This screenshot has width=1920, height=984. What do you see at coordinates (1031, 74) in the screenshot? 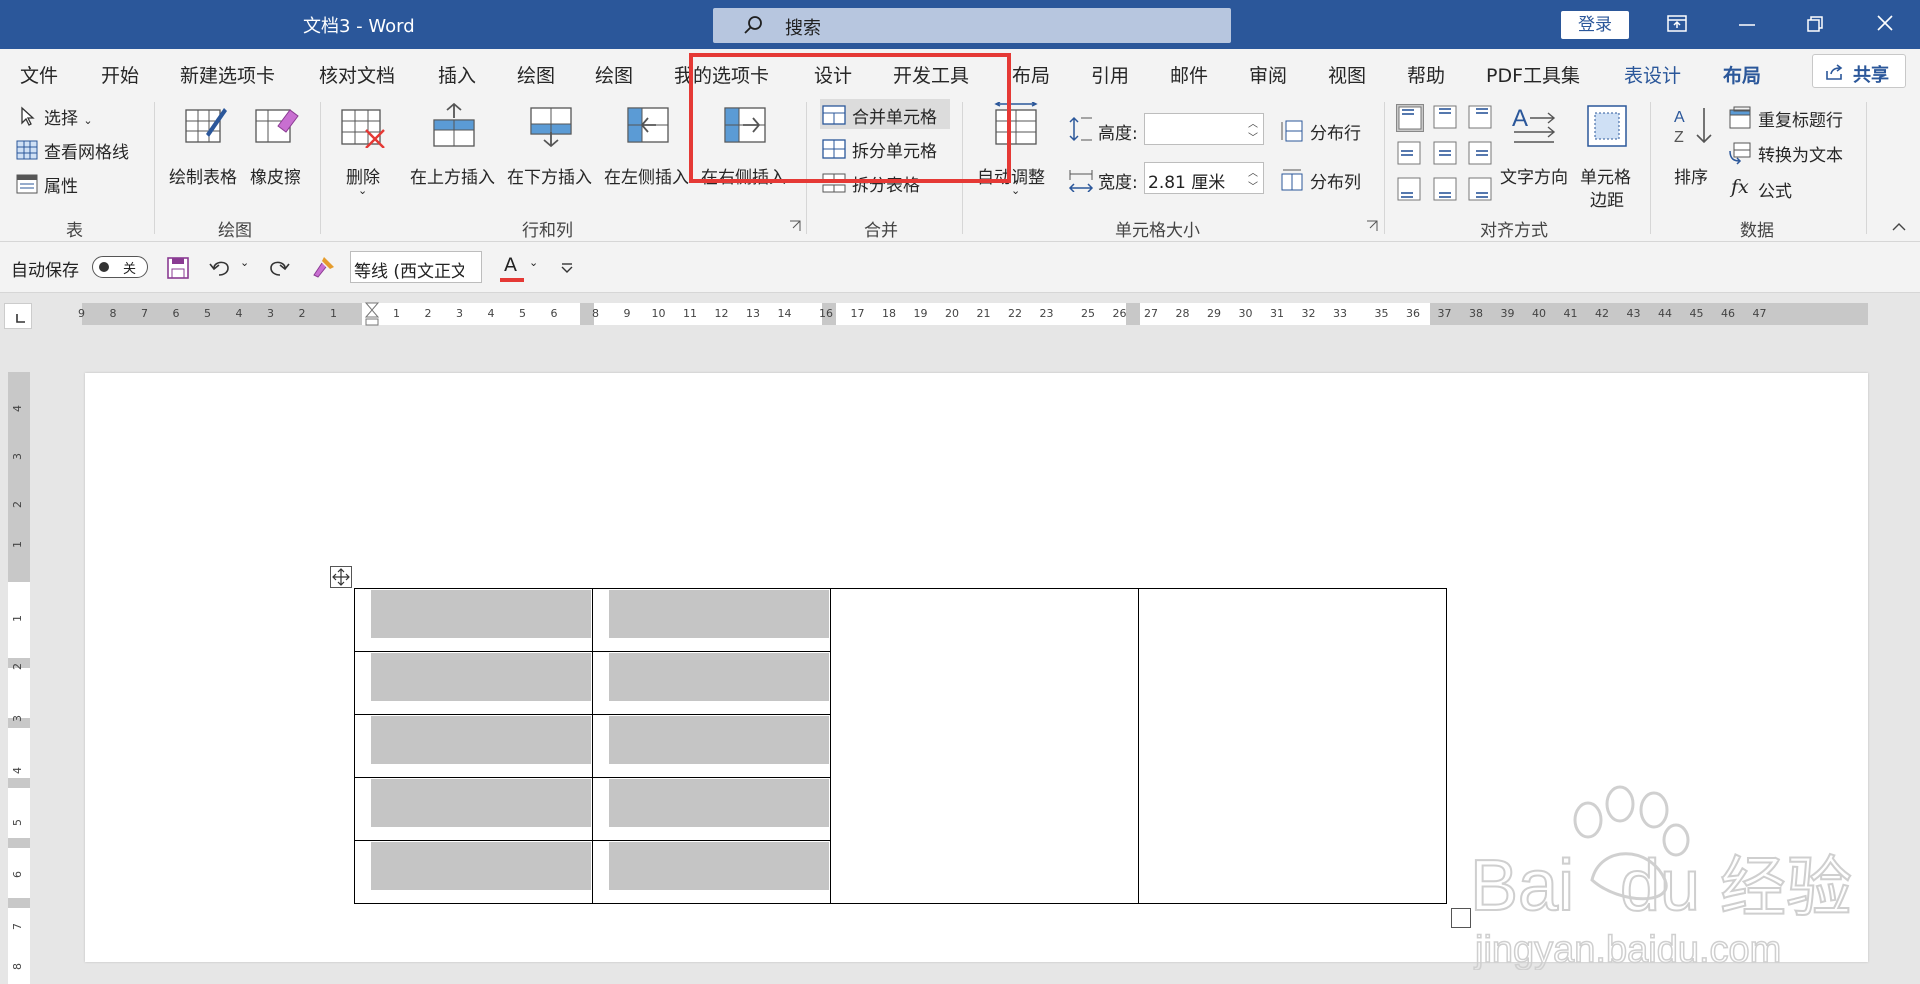
I see `tab-layout: 布局` at bounding box center [1031, 74].